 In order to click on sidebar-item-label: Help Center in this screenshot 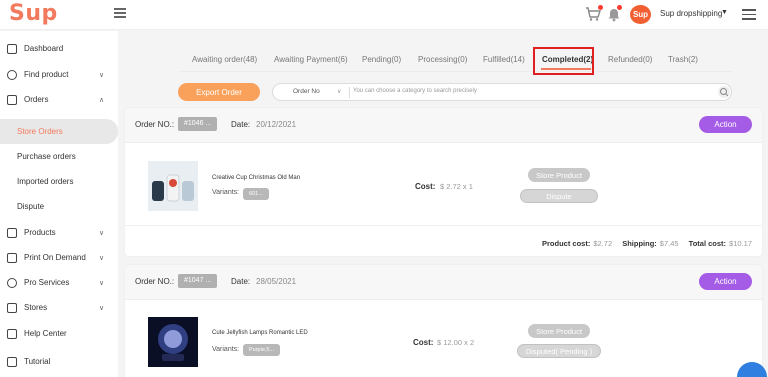, I will do `click(45, 333)`.